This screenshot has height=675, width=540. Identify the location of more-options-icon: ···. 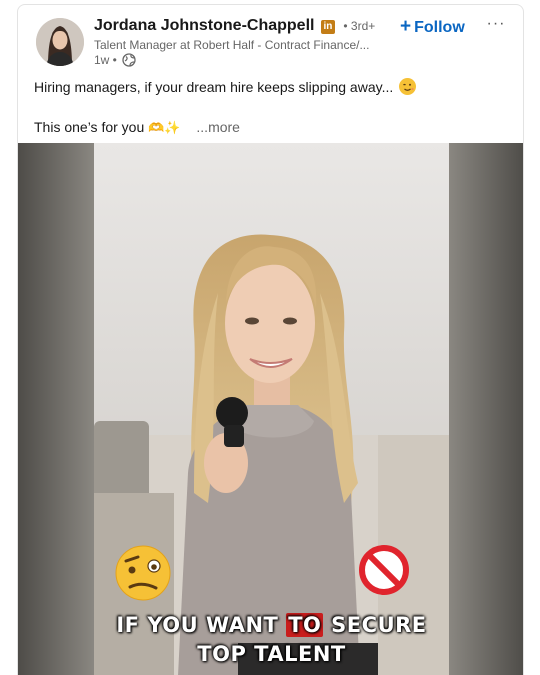
(496, 24).